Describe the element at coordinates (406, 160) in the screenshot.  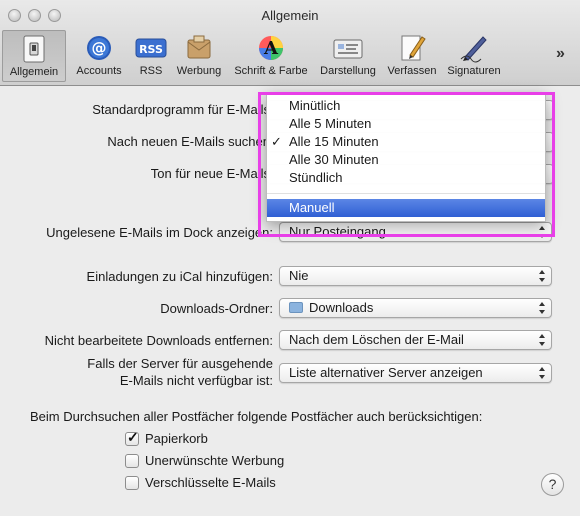
I see `menu-item-every-30-min: Alle 30 Minuten` at that location.